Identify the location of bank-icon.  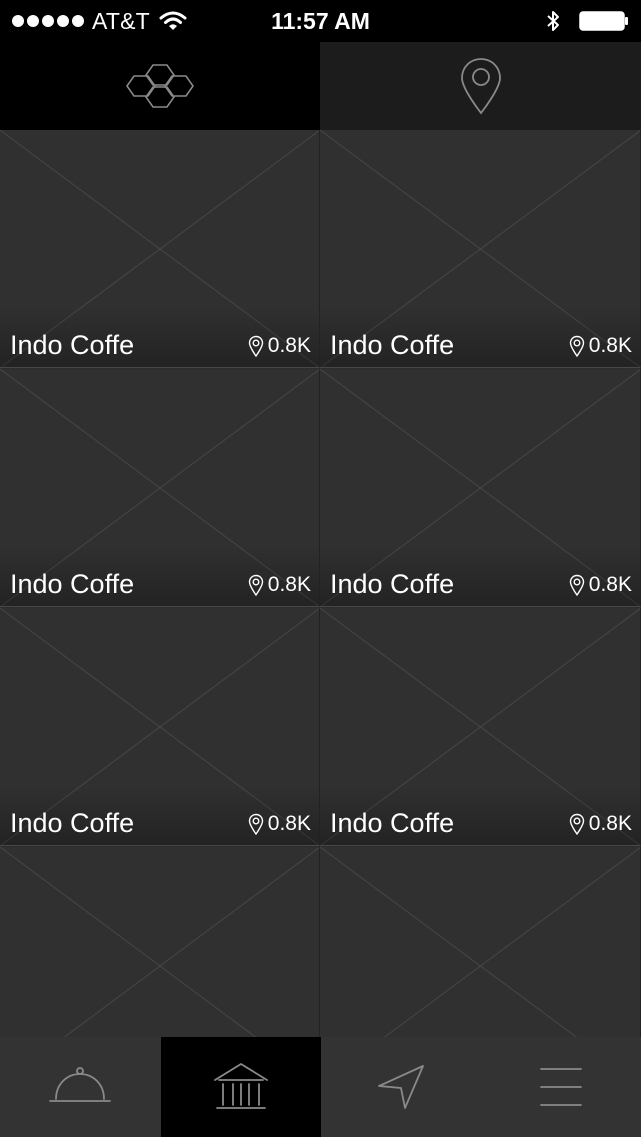
(241, 1086).